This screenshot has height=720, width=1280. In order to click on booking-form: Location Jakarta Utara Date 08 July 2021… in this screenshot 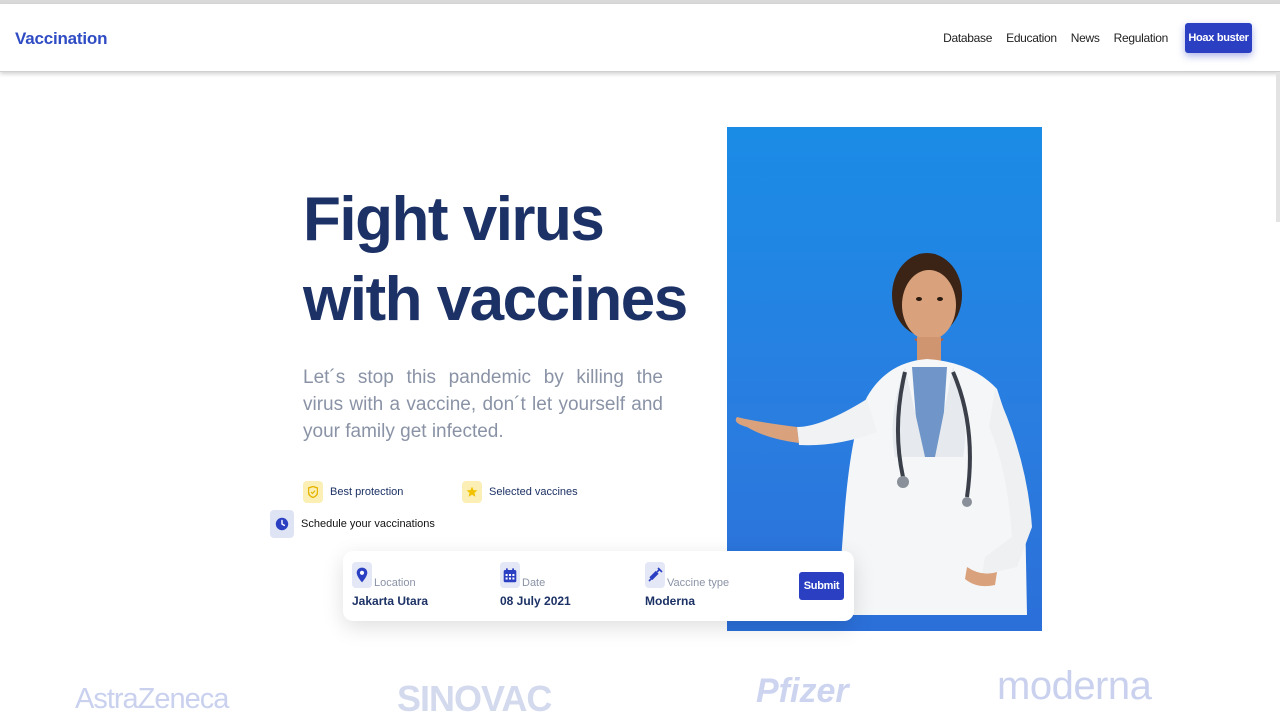, I will do `click(598, 586)`.